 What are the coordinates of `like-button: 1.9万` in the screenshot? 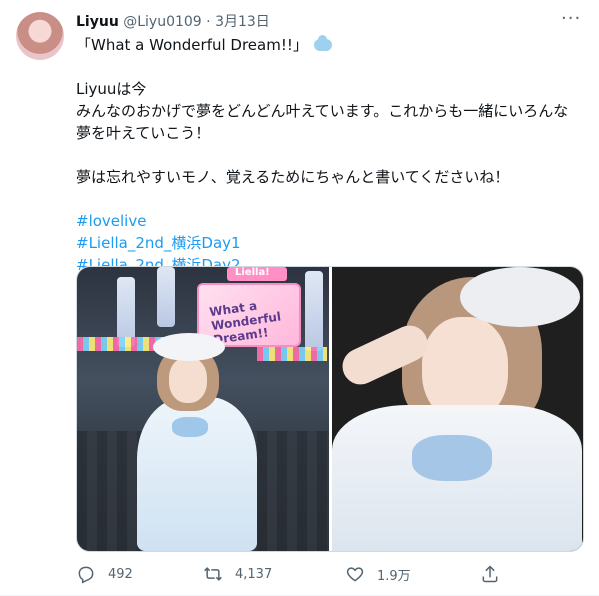 It's located at (378, 574).